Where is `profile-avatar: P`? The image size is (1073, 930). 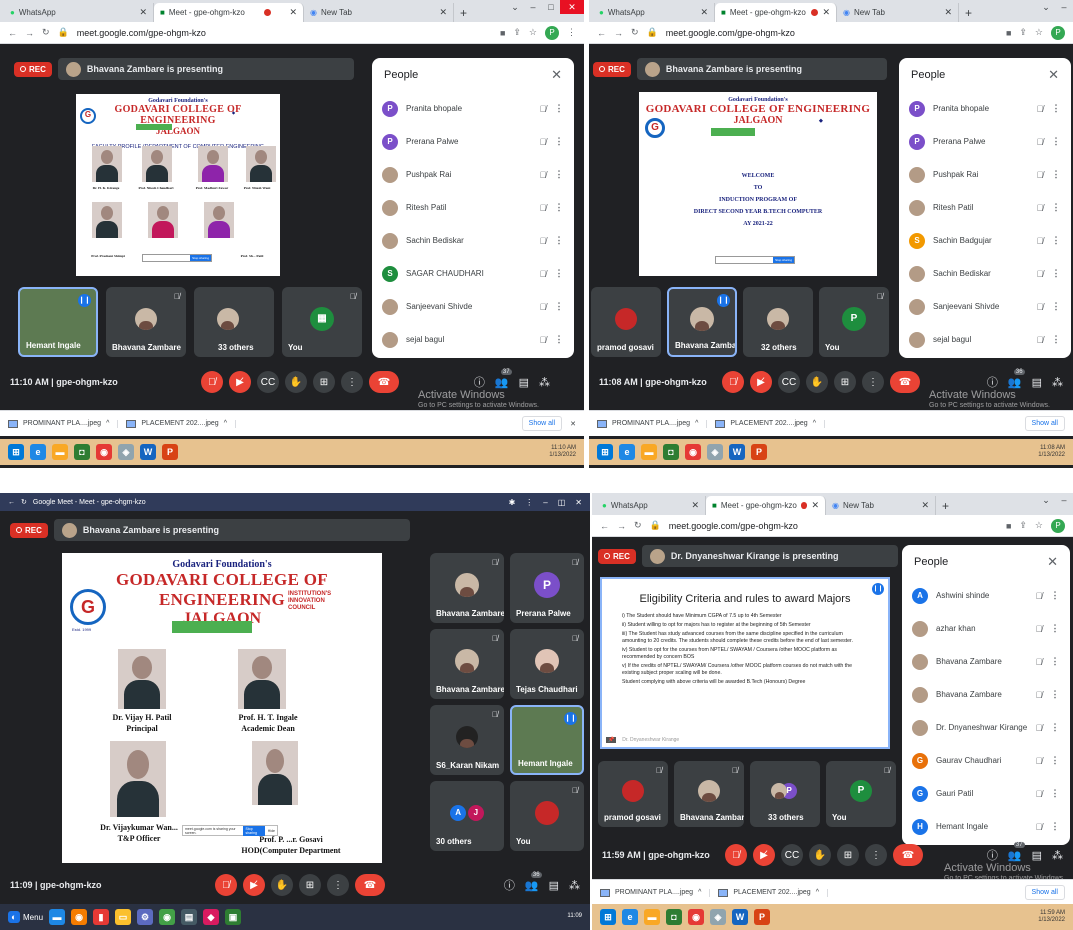 profile-avatar: P is located at coordinates (1058, 32).